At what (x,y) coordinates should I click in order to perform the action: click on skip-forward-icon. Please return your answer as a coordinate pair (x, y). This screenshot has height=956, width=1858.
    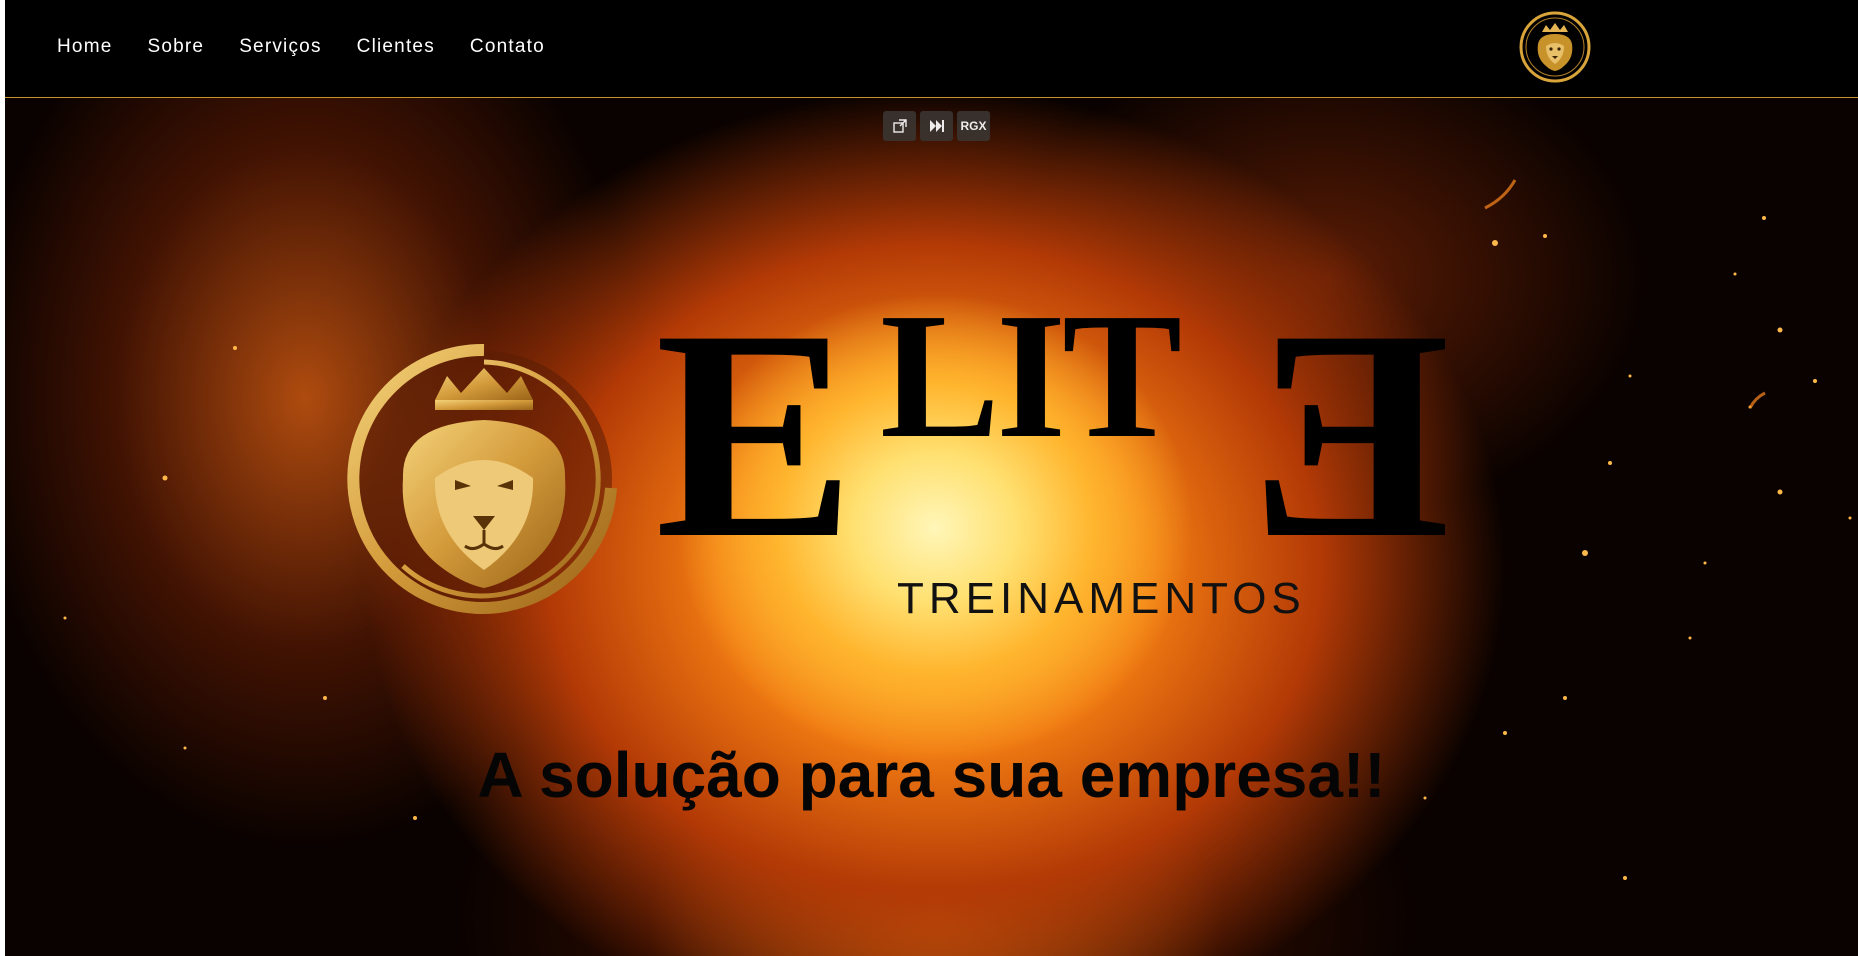
    Looking at the image, I should click on (936, 126).